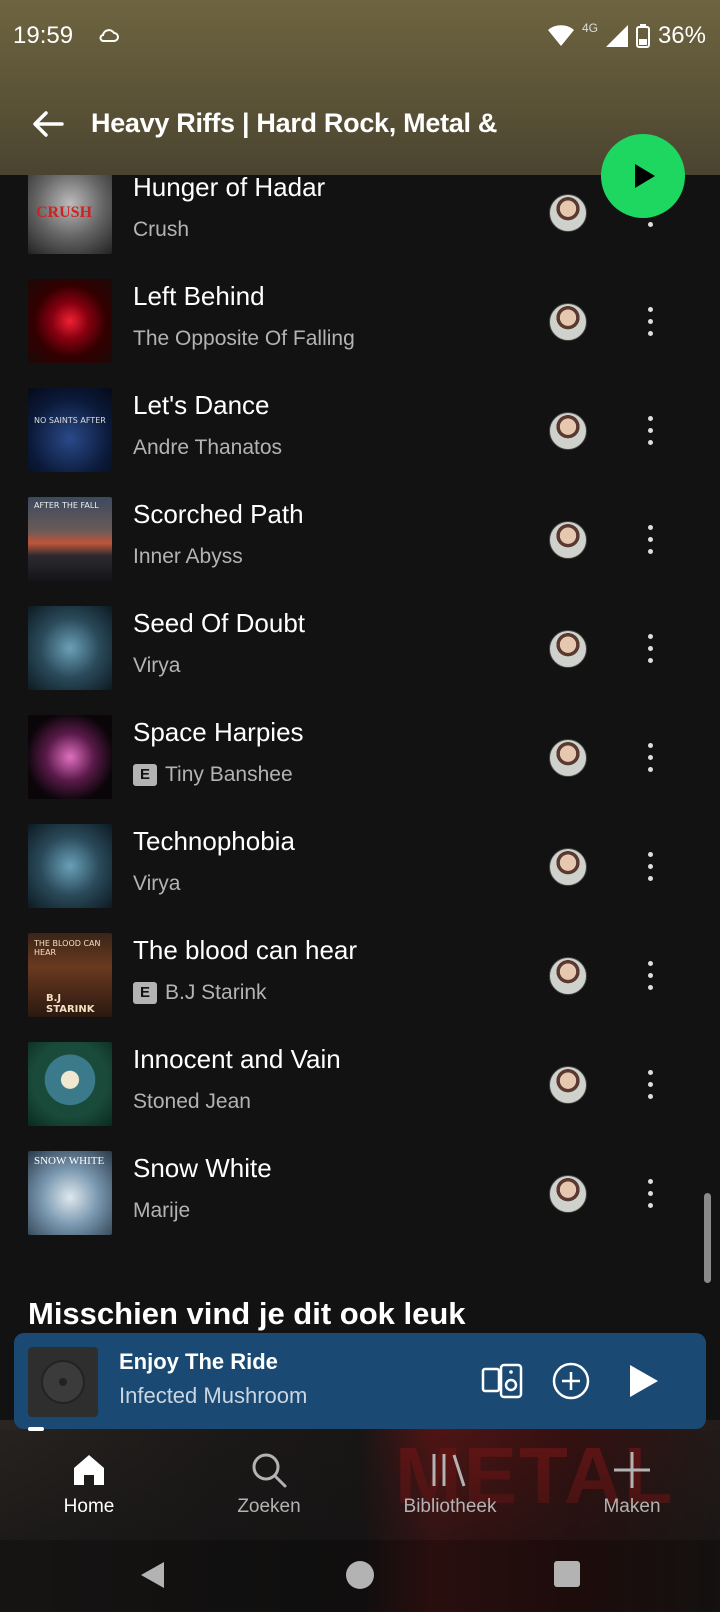 This screenshot has width=720, height=1612. What do you see at coordinates (360, 553) in the screenshot?
I see `track-row: AFTER THE FALL Scorched Path Inner Abyss` at bounding box center [360, 553].